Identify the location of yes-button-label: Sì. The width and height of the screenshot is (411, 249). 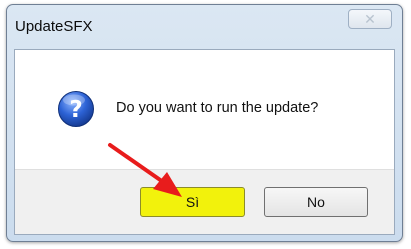
(192, 202).